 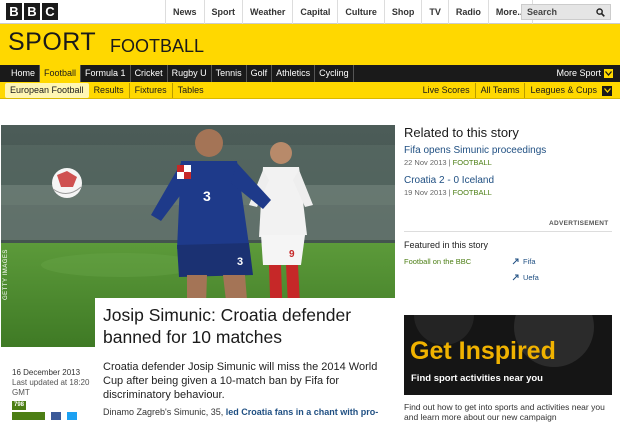 I want to click on related-date: 22 Nov 2013, so click(x=425, y=162).